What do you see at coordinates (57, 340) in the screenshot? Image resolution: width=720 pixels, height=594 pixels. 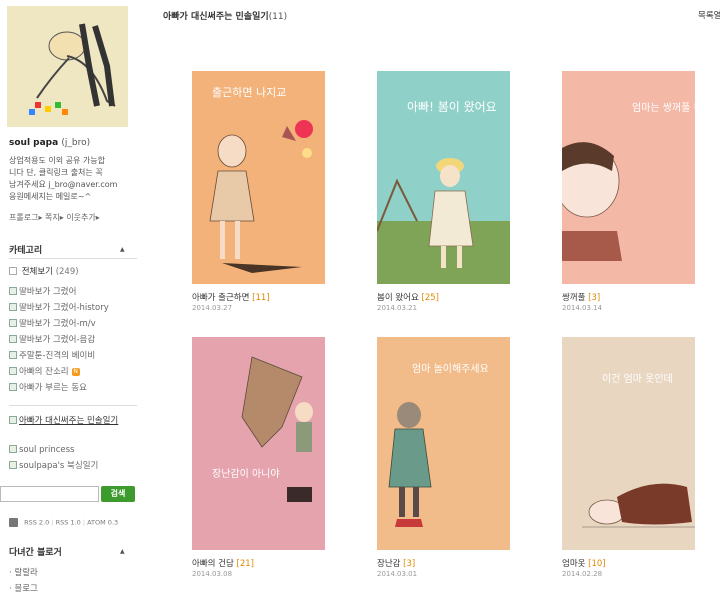 I see `category-label: 딸바보가 그렸어-음감` at bounding box center [57, 340].